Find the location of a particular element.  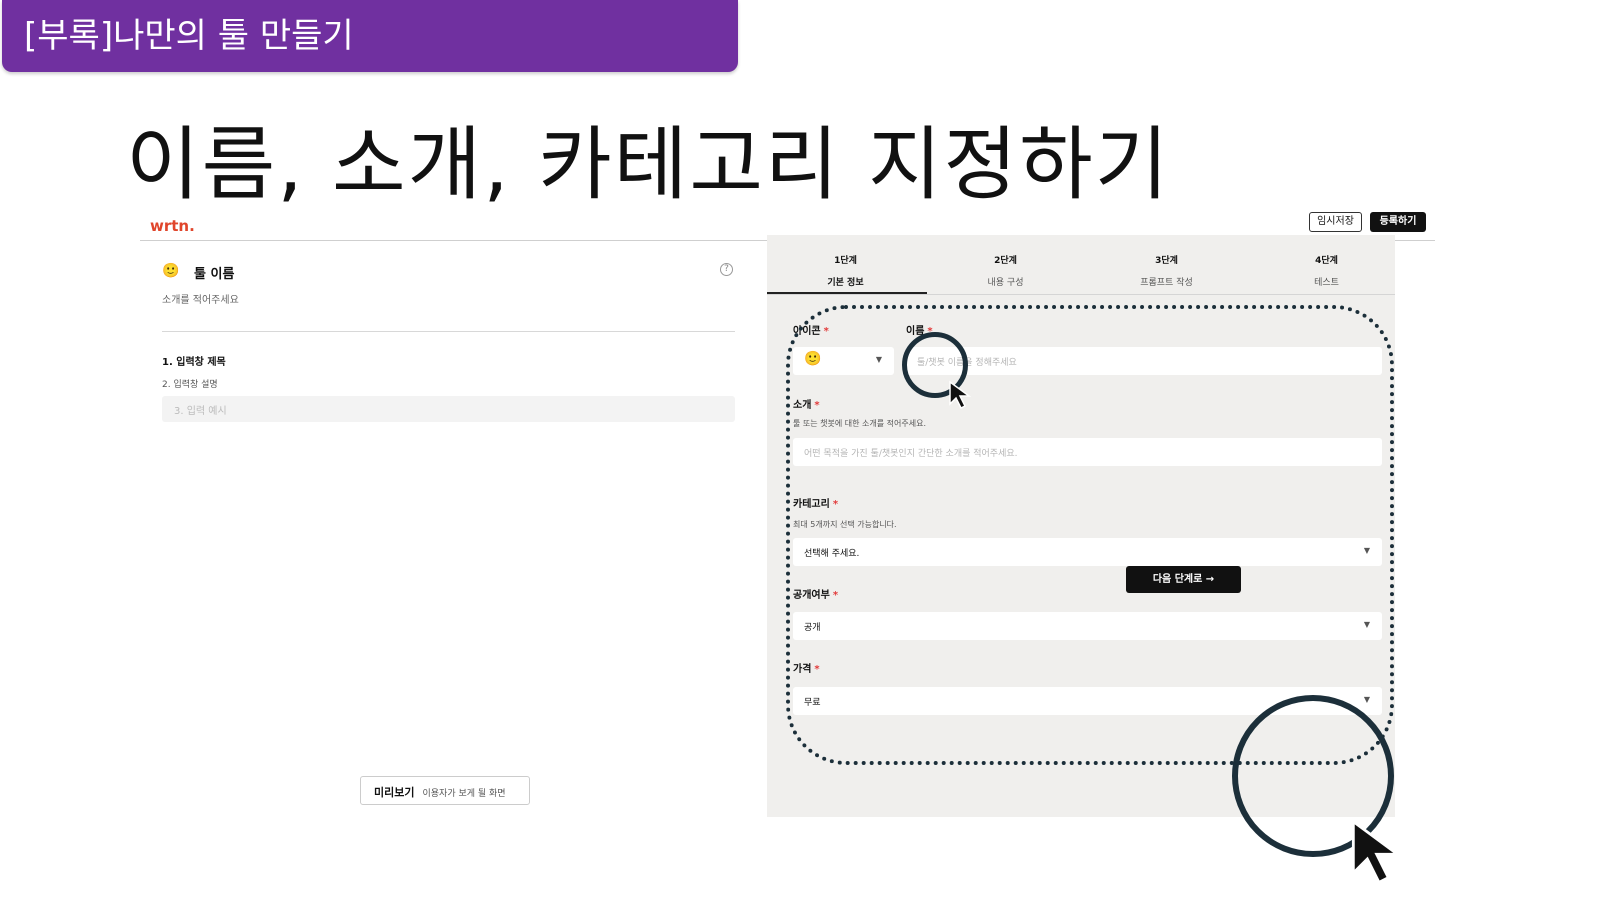

intro-hint: 툴 또는 챗봇에 대한 소개를 적어주세요. is located at coordinates (860, 423).